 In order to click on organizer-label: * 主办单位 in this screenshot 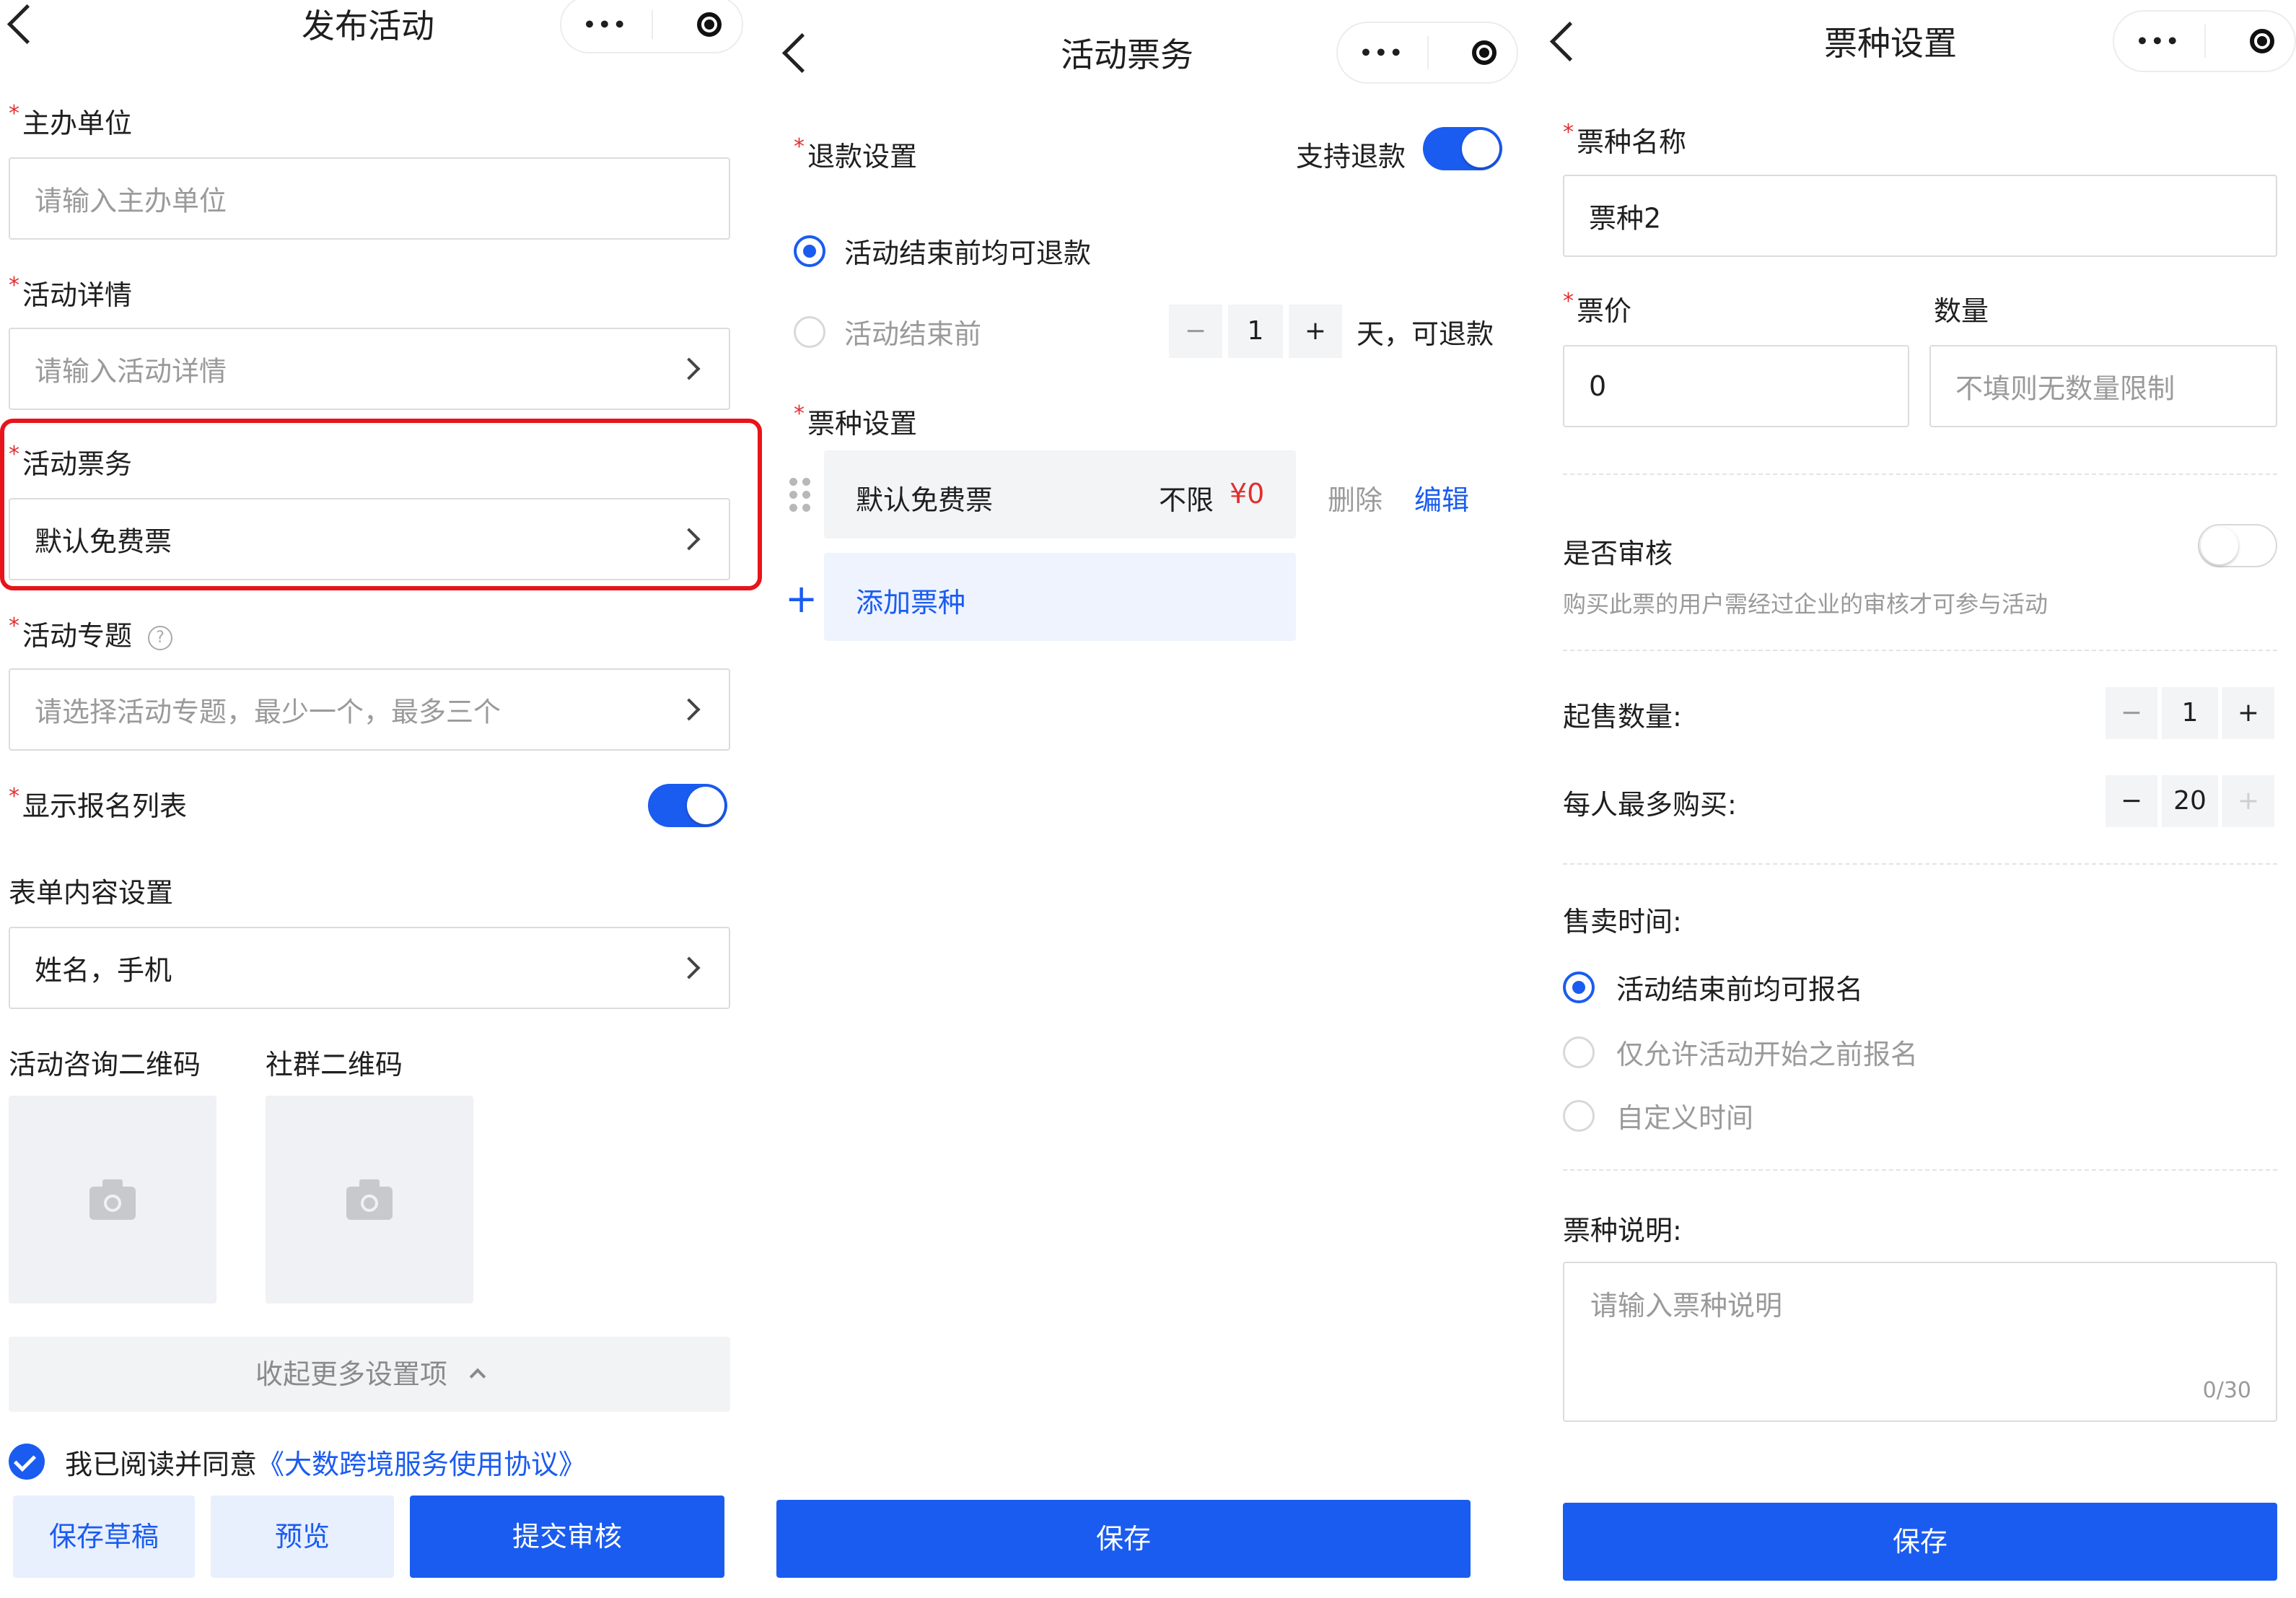, I will do `click(71, 120)`.